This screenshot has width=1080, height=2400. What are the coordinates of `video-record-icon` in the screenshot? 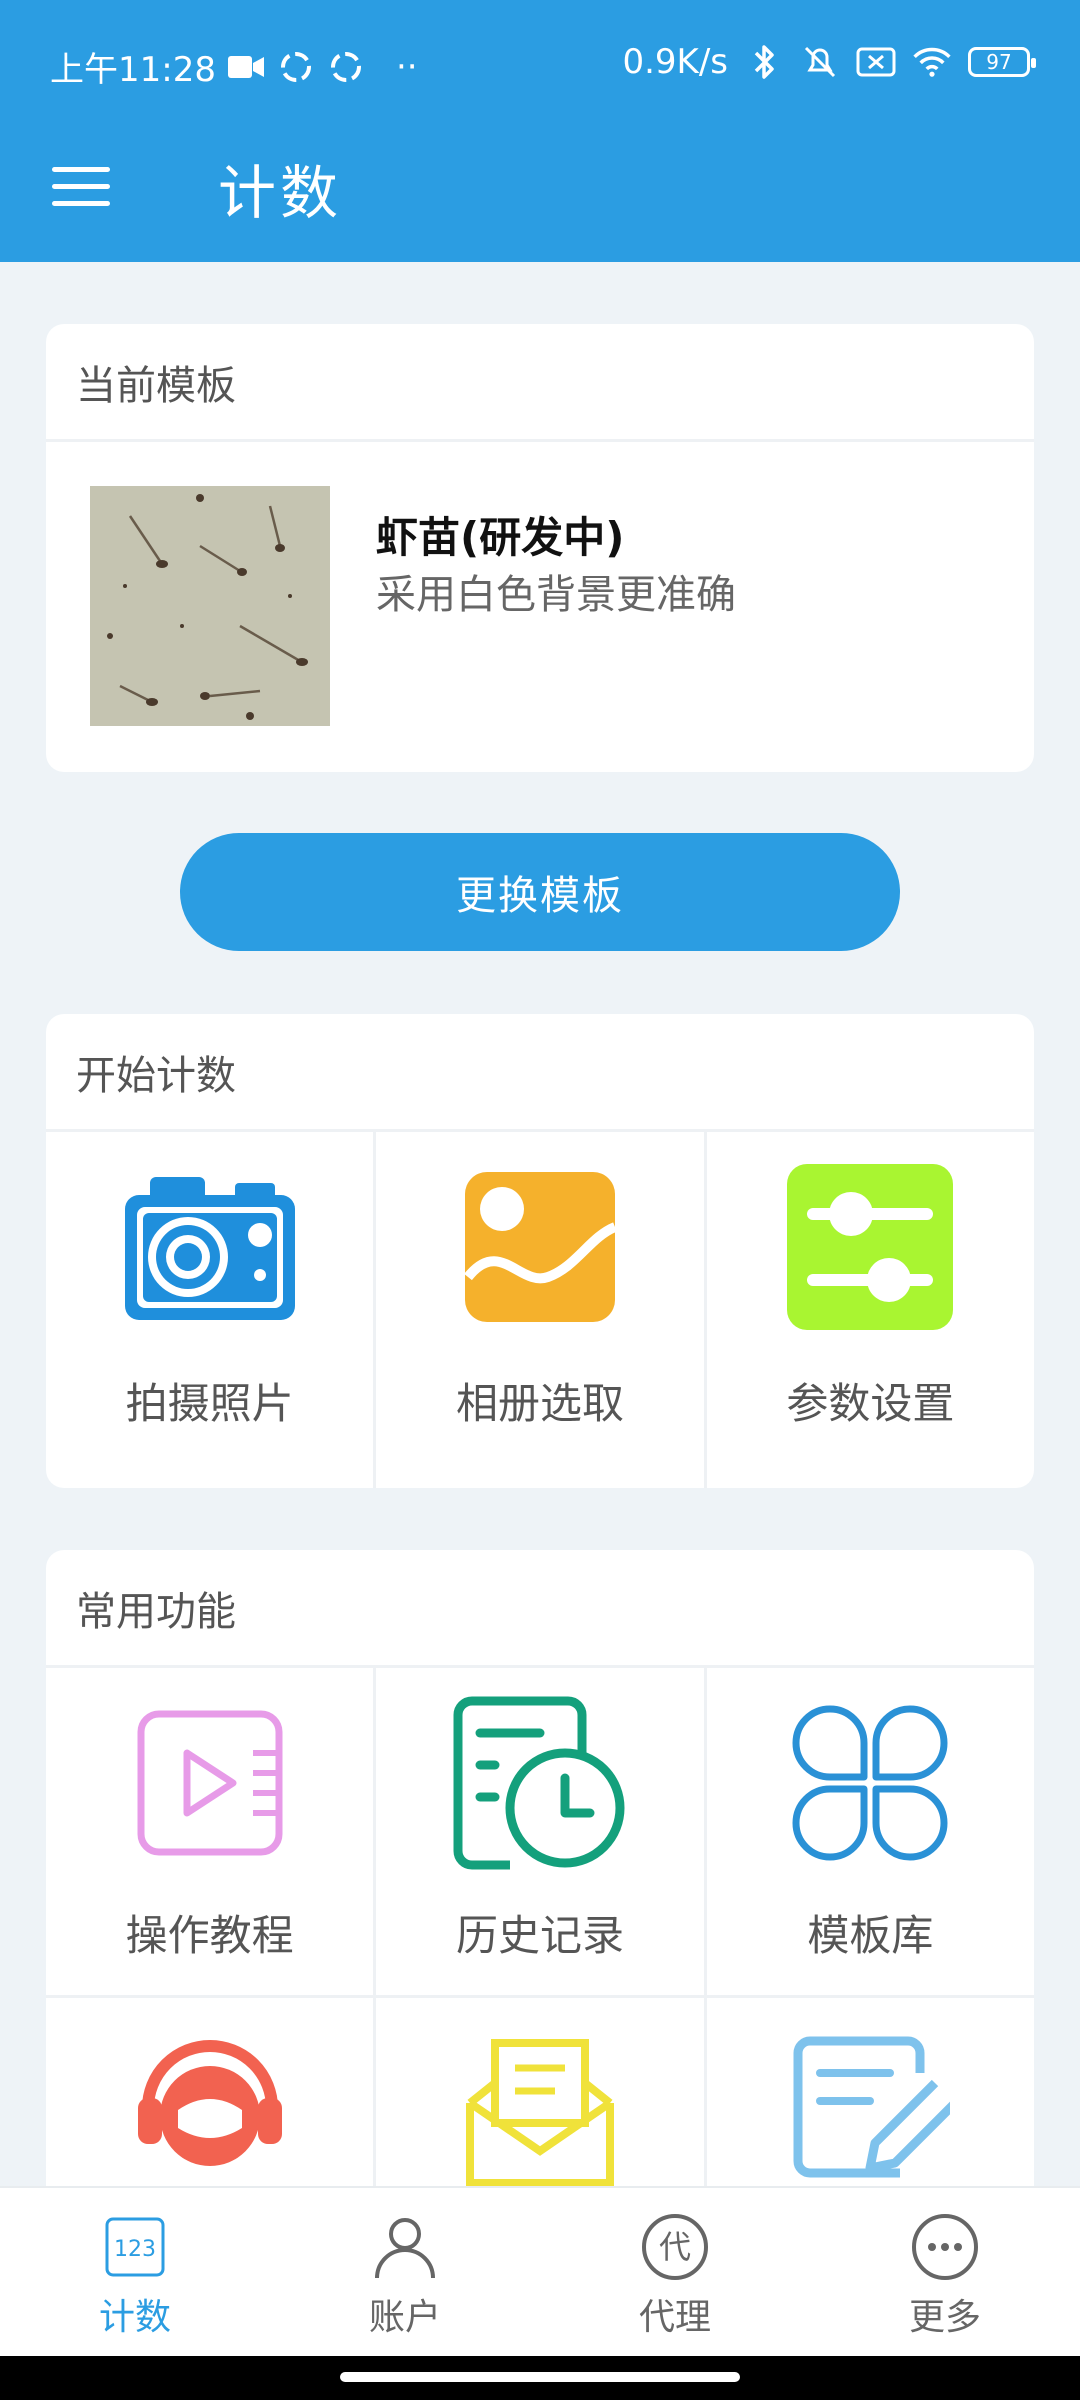 It's located at (246, 67).